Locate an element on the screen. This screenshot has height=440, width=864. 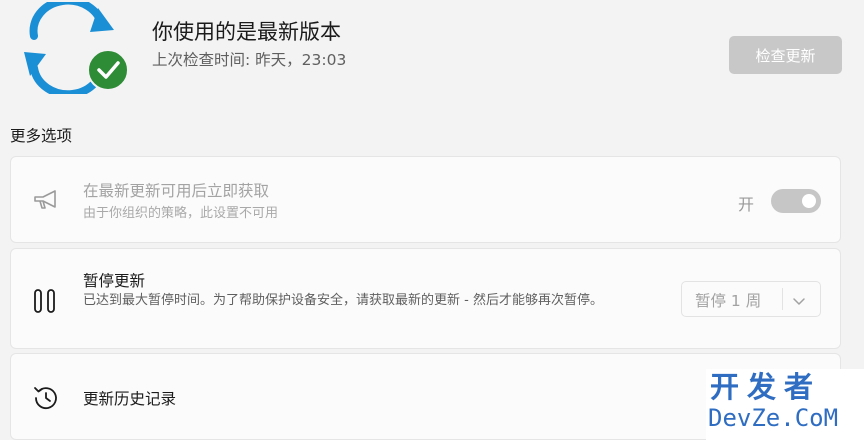
site-watermark: 开发者 DevZe.CoM is located at coordinates (785, 404).